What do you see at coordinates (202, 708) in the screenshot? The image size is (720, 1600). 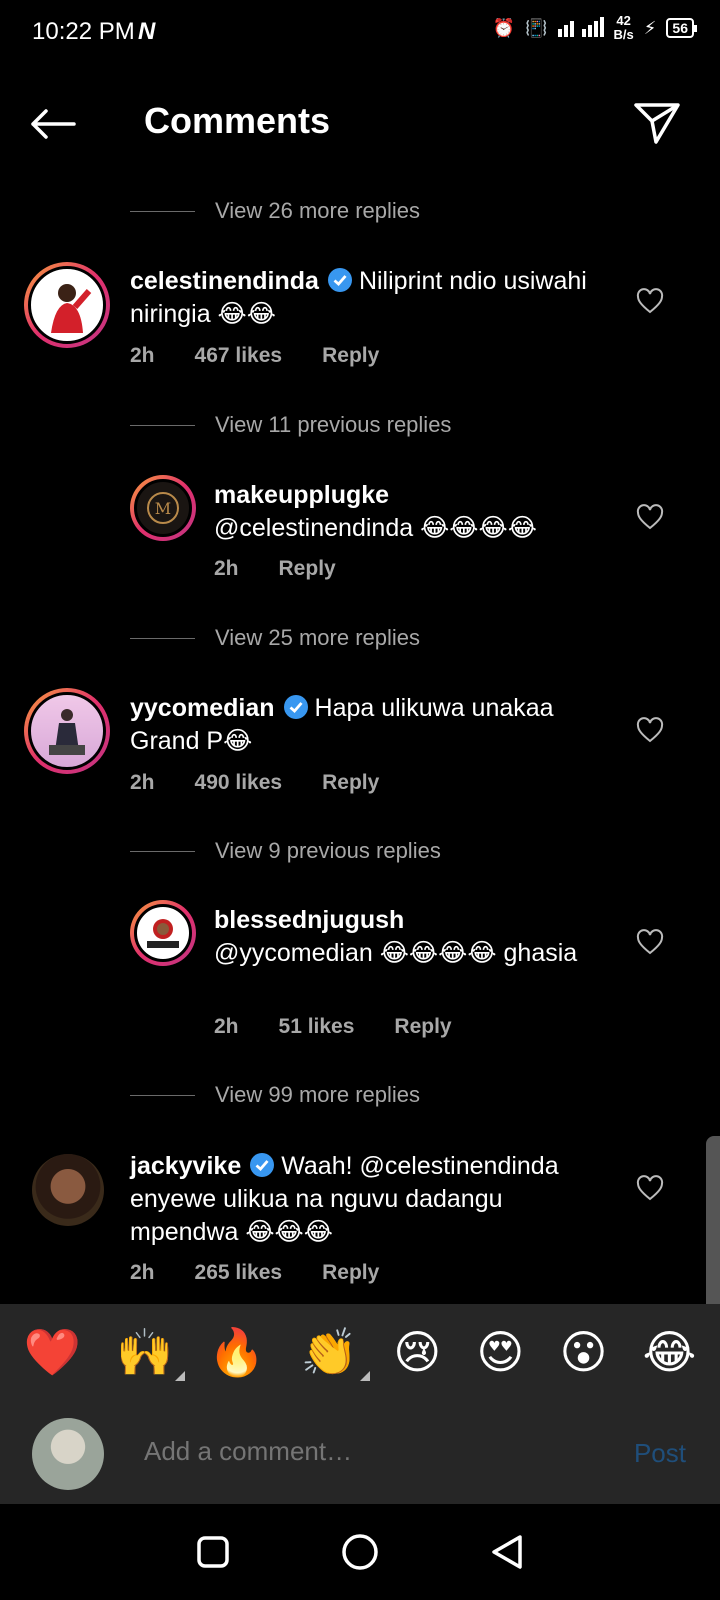 I see `comment-username: yycomedian` at bounding box center [202, 708].